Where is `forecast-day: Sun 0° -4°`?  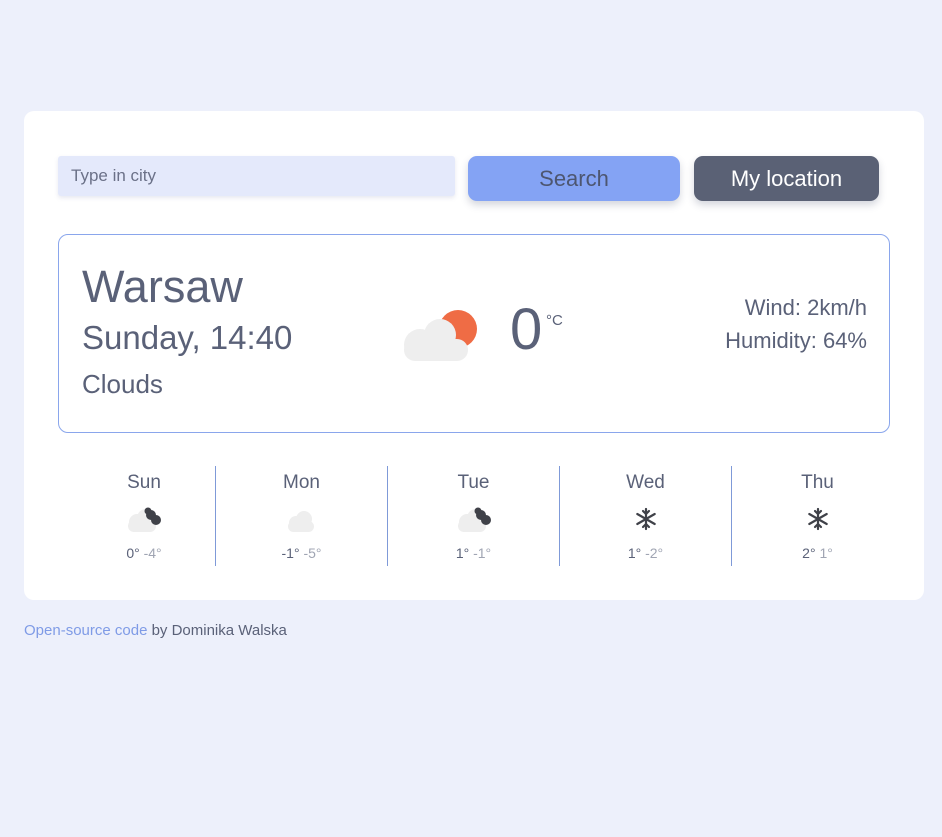 forecast-day: Sun 0° -4° is located at coordinates (144, 516).